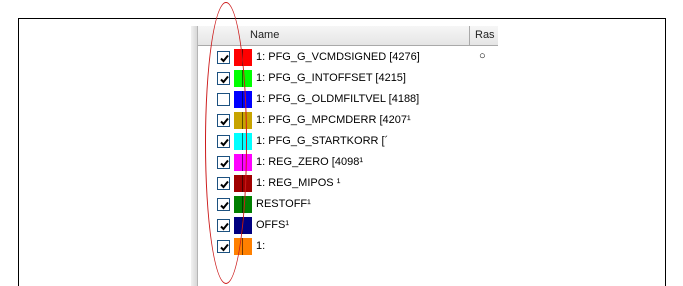  Describe the element at coordinates (338, 57) in the screenshot. I see `signal-label: 1: PFG_G_VCMDSIGNED [4276]` at that location.